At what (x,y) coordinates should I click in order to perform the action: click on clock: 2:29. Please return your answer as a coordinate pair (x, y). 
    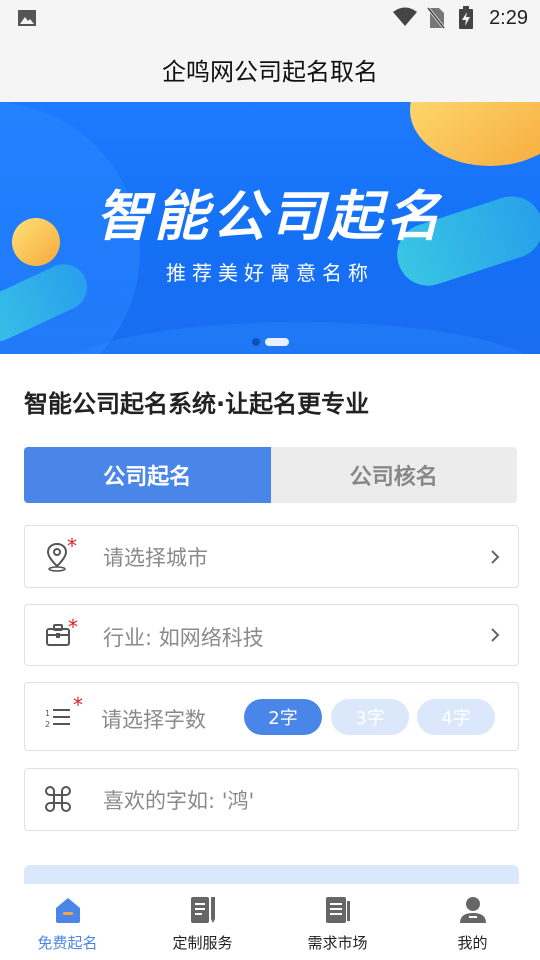
    Looking at the image, I should click on (508, 18).